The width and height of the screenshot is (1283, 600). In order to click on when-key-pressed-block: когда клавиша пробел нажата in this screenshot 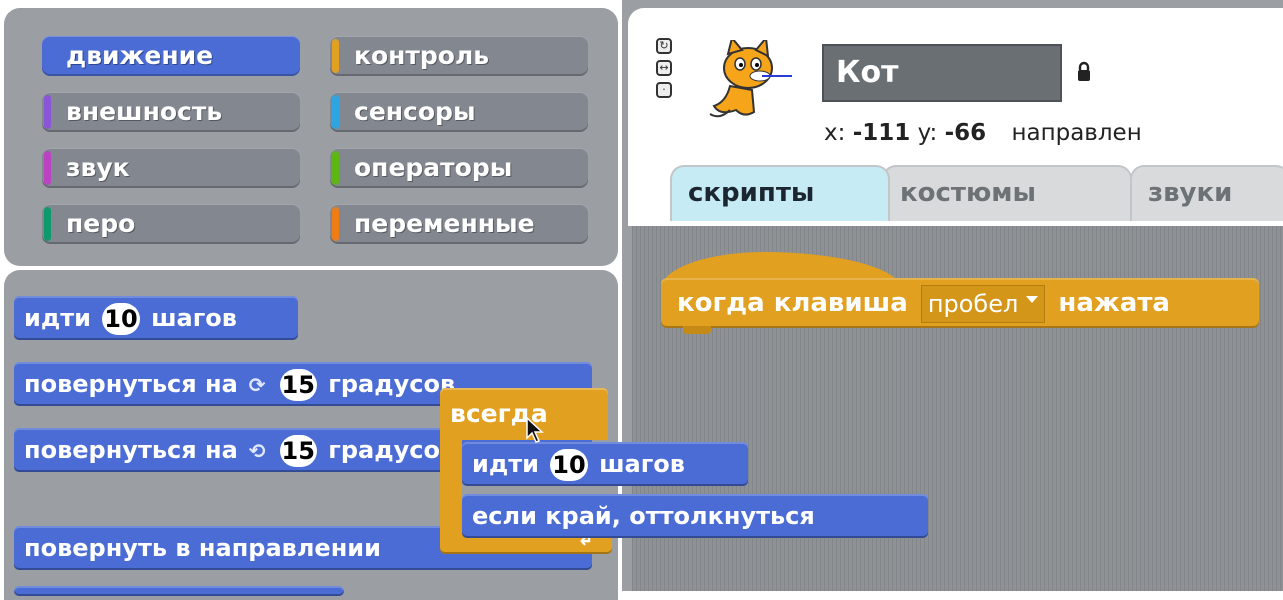, I will do `click(967, 293)`.